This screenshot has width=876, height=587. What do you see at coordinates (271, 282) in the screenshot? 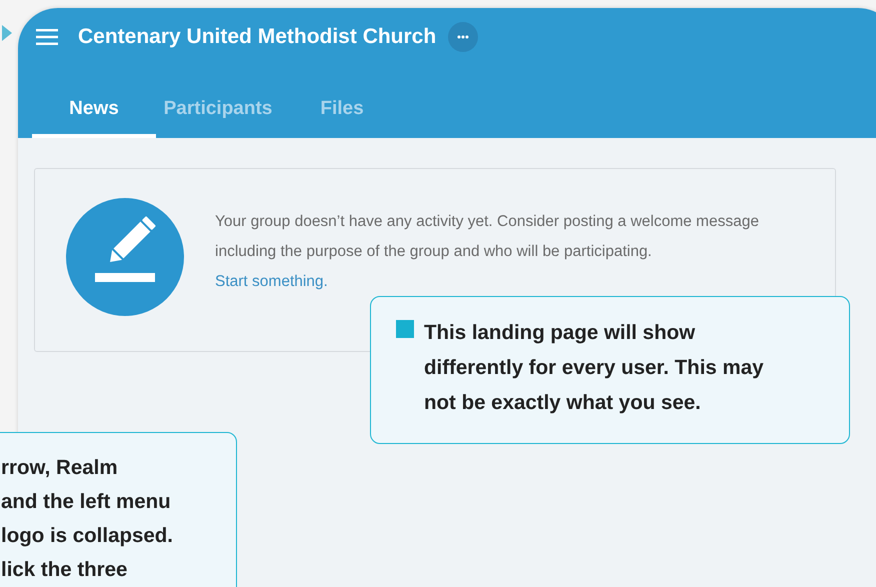
I see `start-something-link: Start something.` at bounding box center [271, 282].